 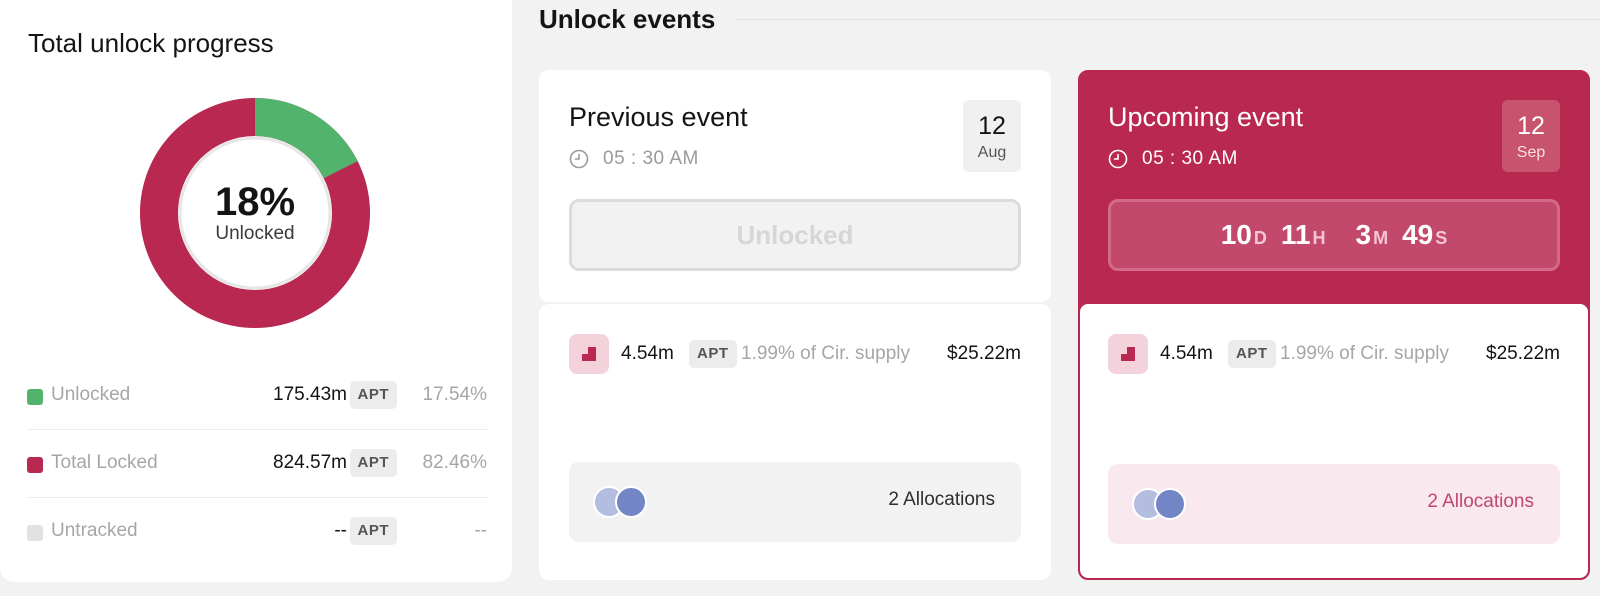 I want to click on legend-percent: --, so click(x=480, y=530).